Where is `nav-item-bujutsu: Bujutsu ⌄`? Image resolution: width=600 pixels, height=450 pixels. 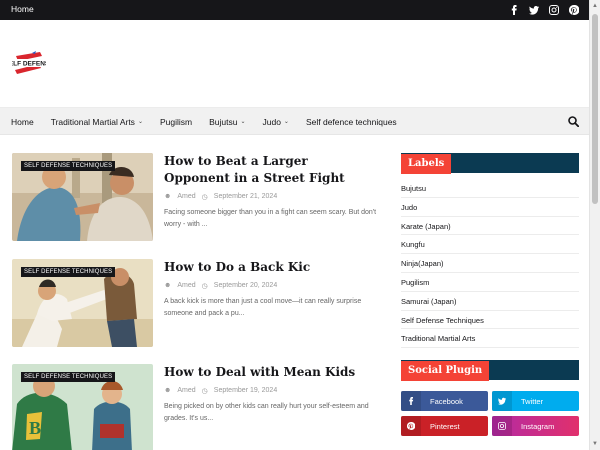 nav-item-bujutsu: Bujutsu ⌄ is located at coordinates (227, 122).